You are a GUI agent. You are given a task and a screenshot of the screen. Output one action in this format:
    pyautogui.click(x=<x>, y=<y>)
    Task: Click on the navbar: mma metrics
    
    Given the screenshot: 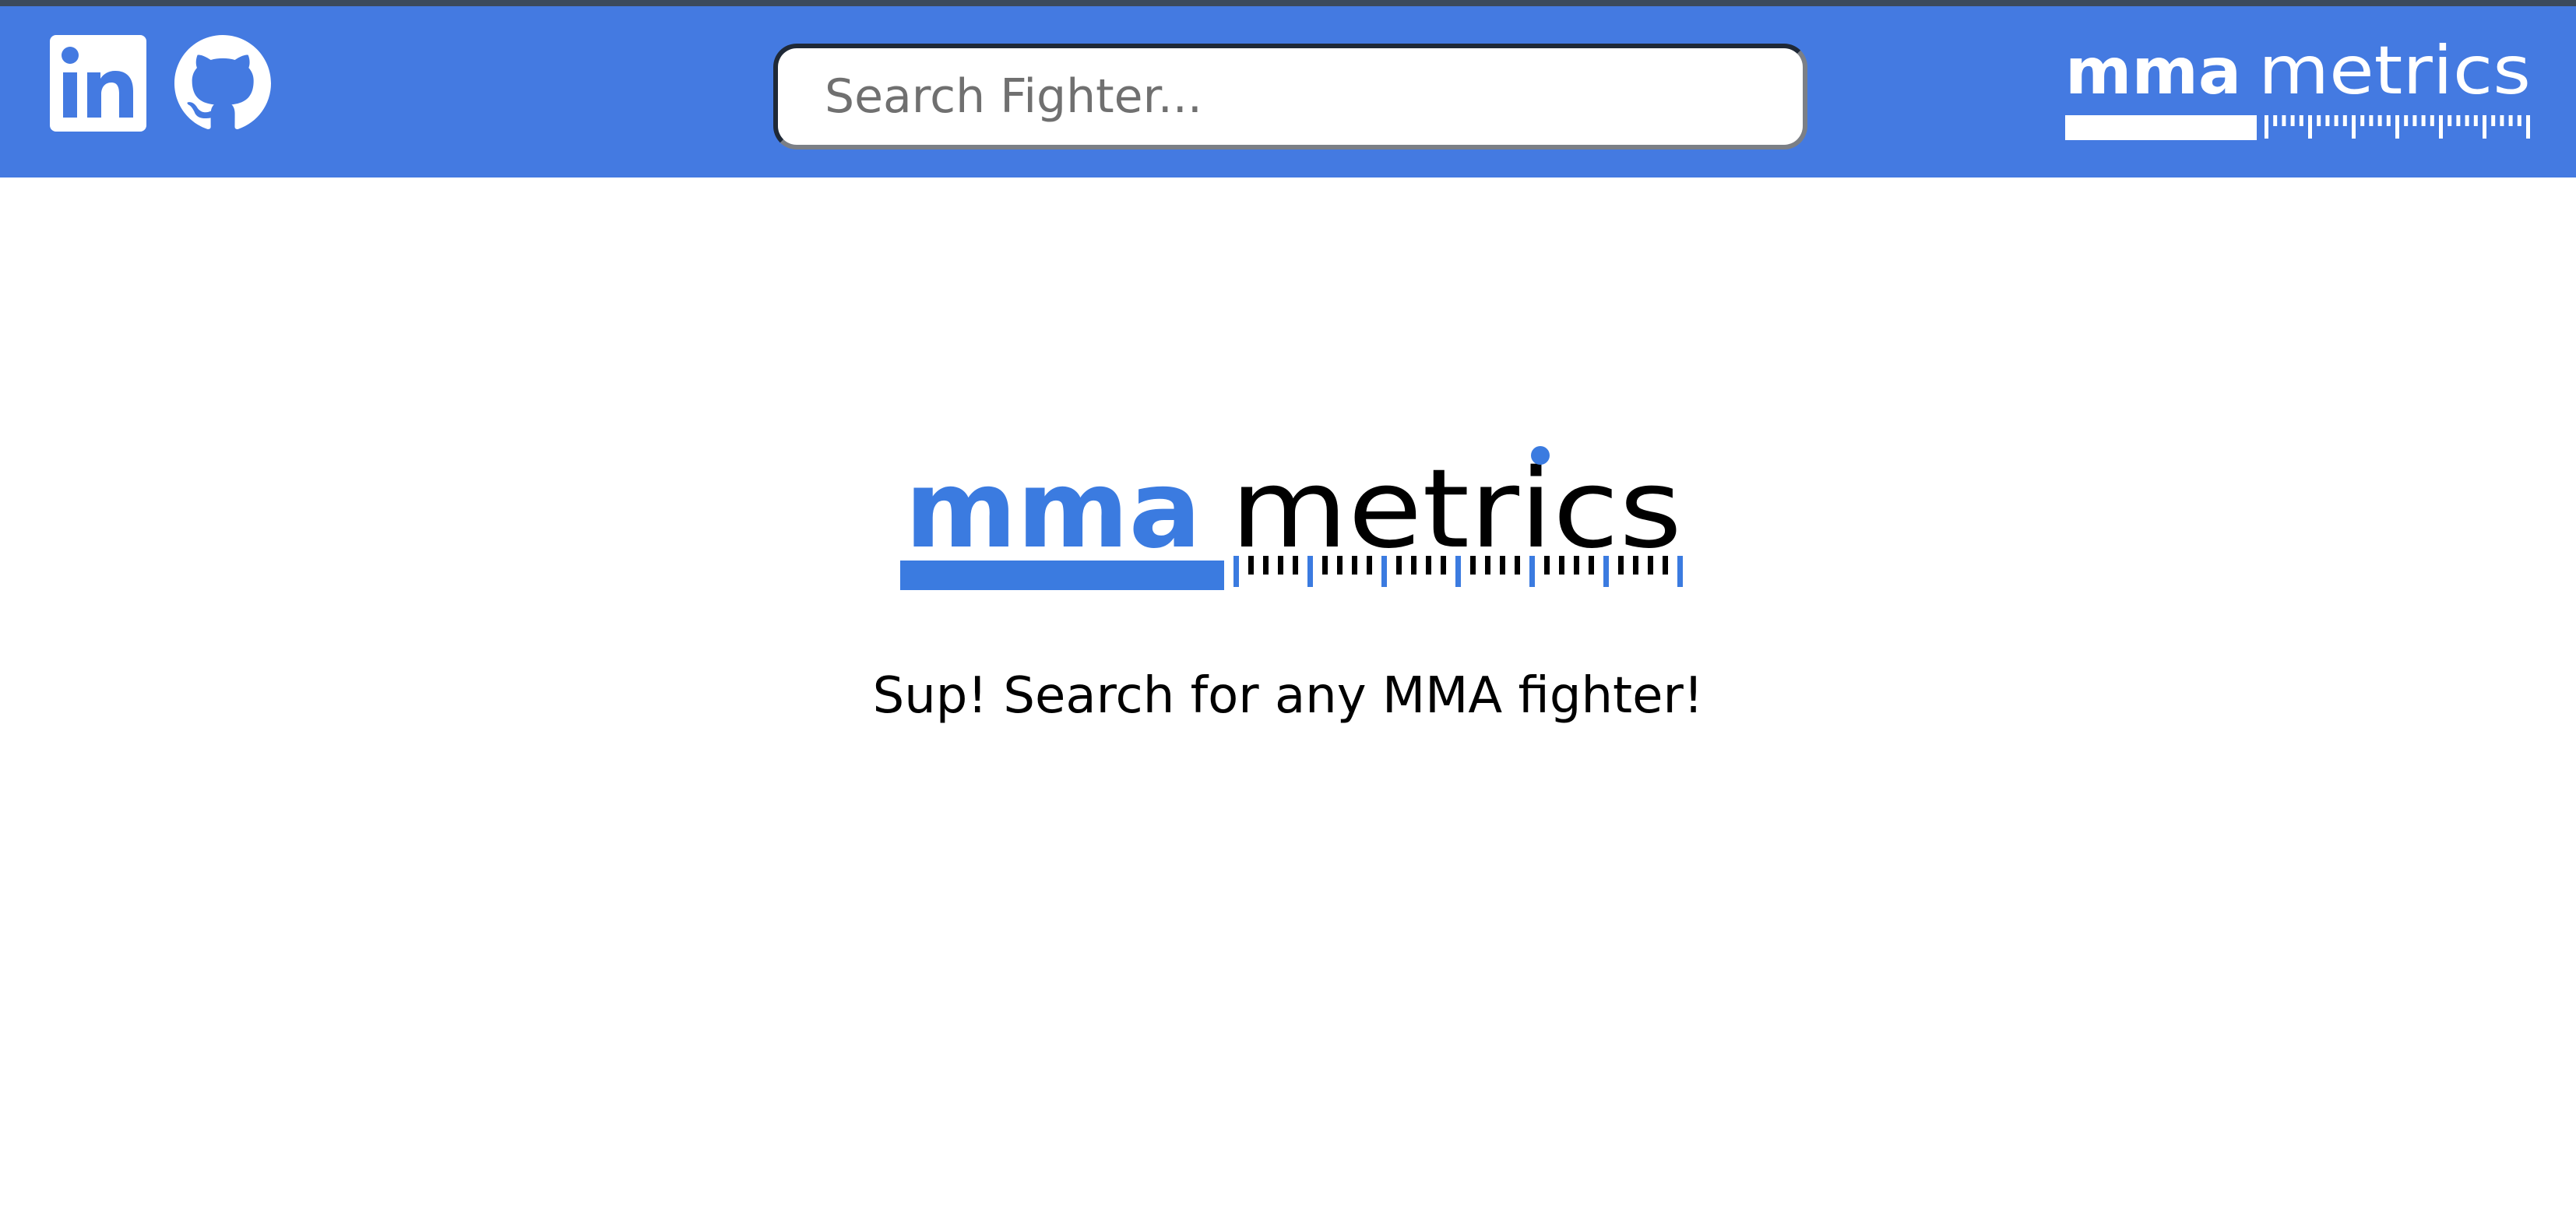 What is the action you would take?
    pyautogui.click(x=1288, y=92)
    